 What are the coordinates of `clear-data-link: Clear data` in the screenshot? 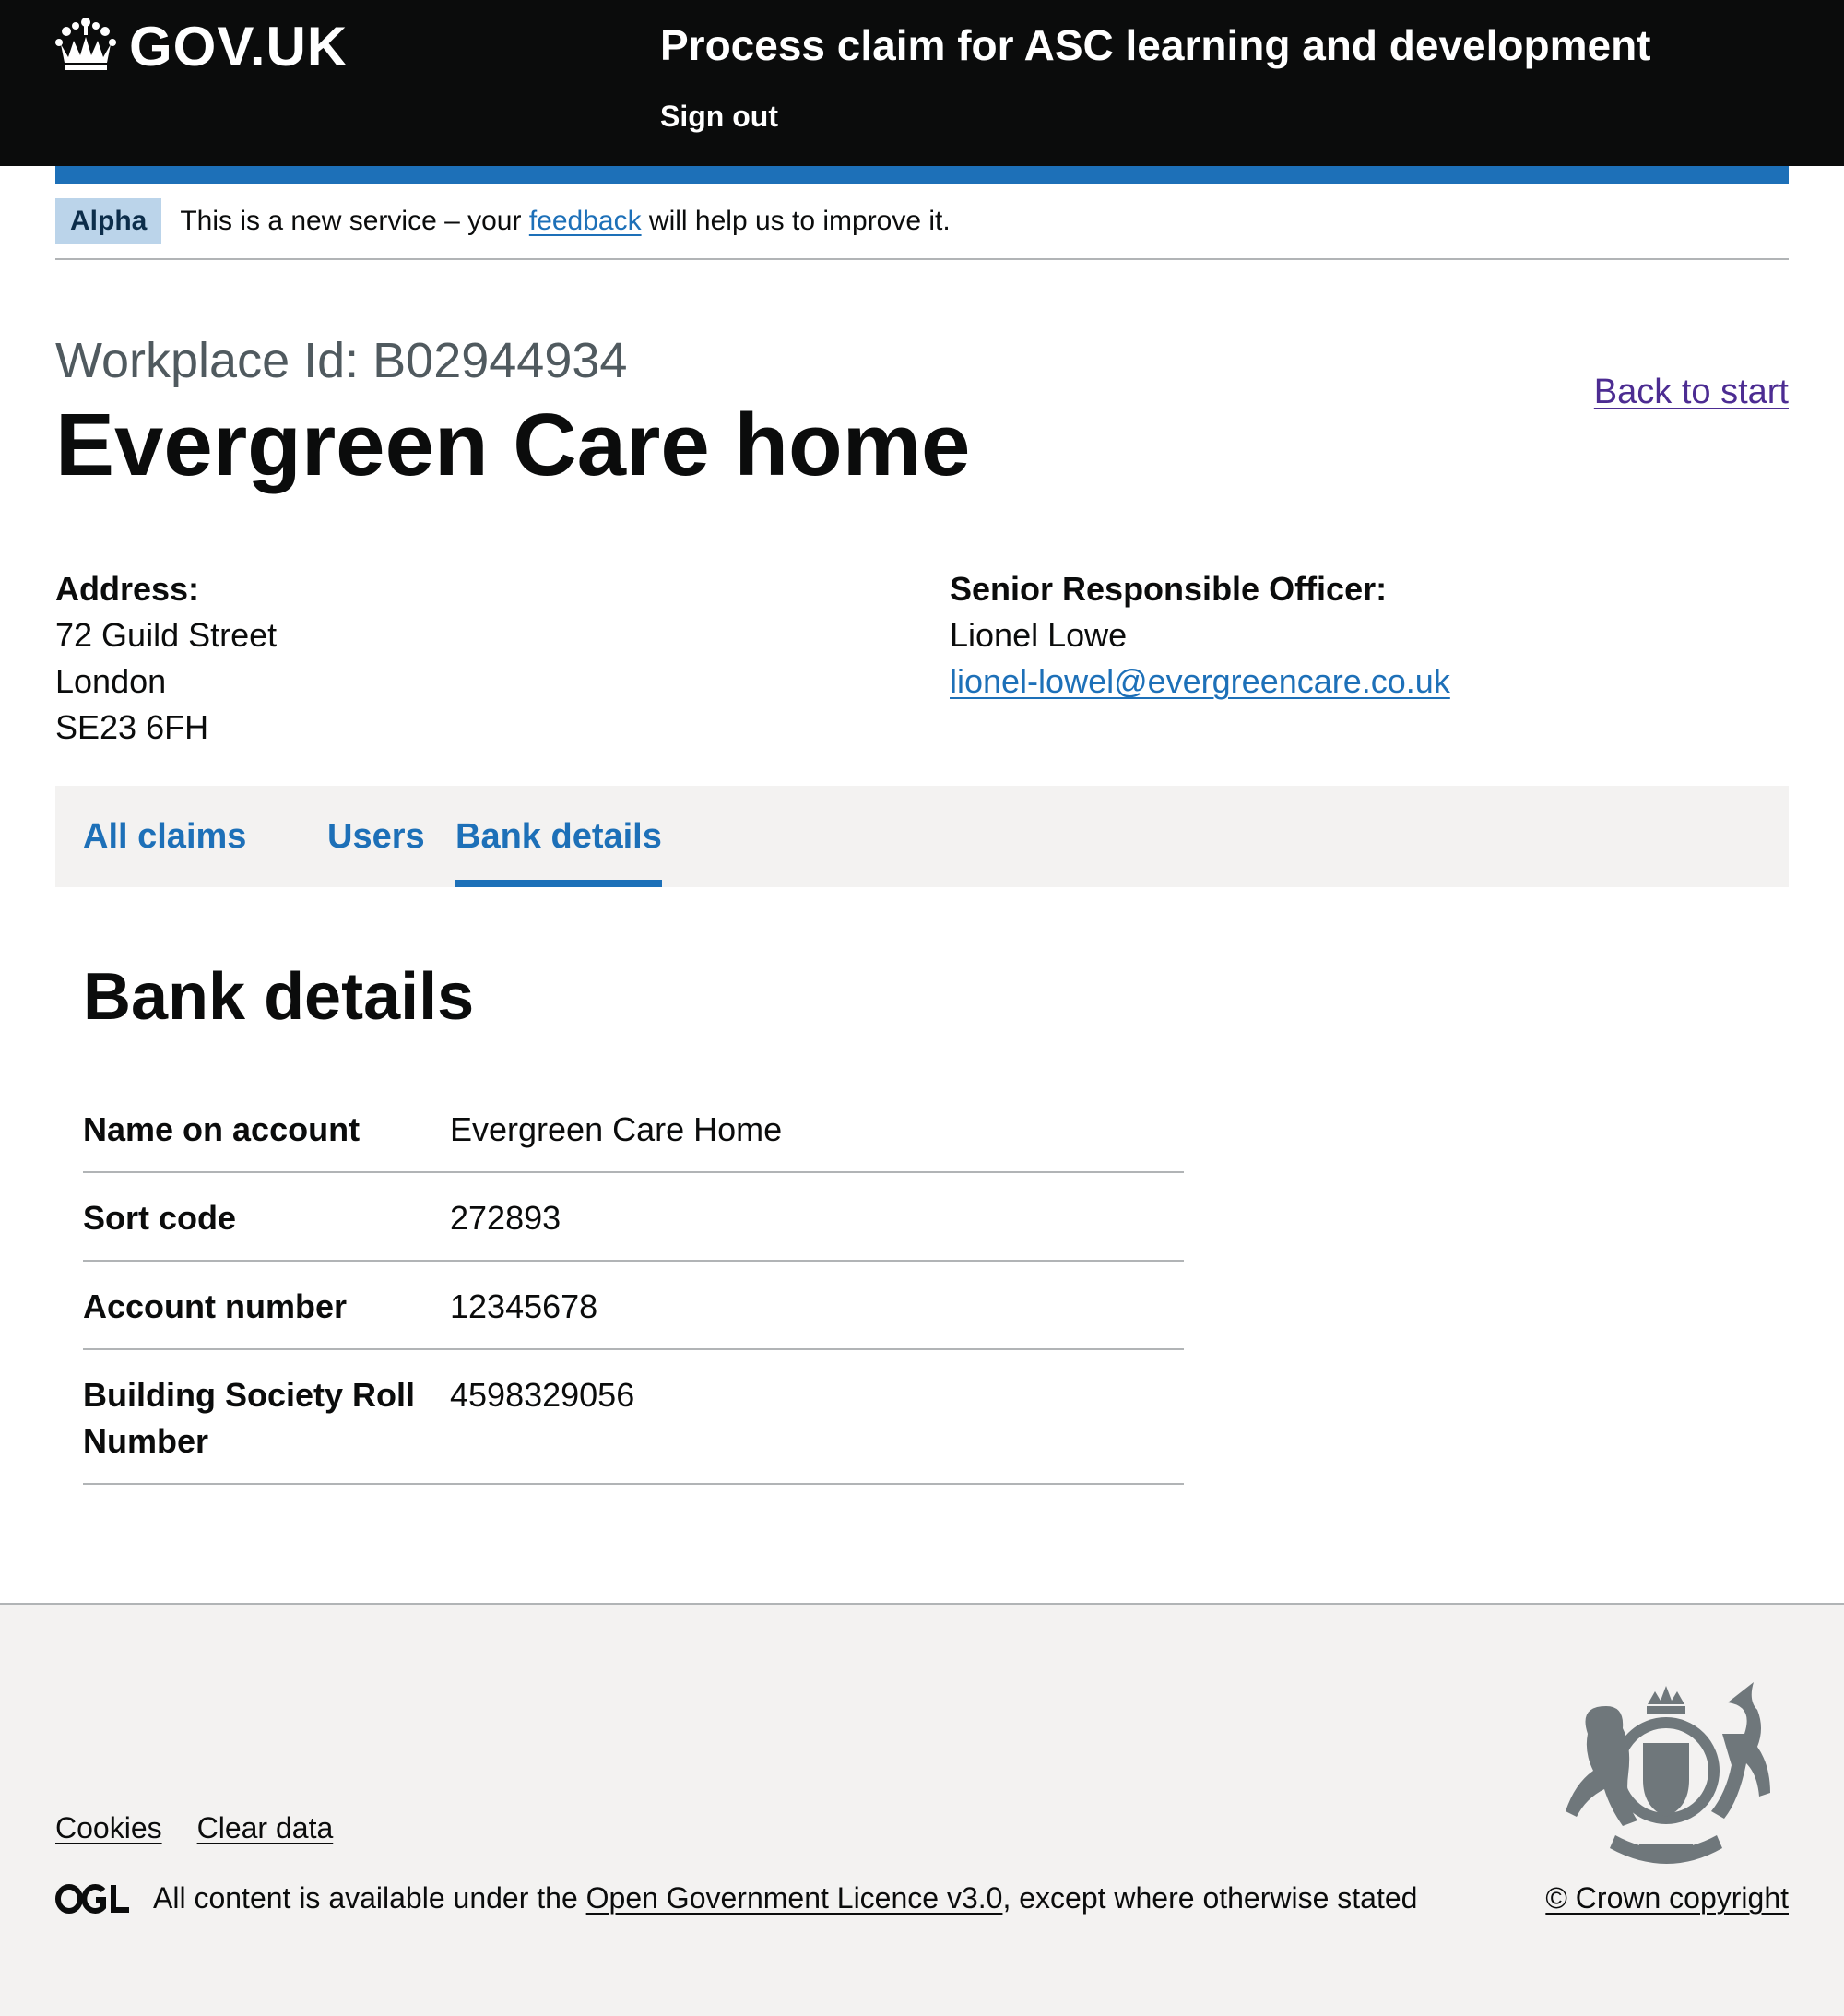 It's located at (265, 1828).